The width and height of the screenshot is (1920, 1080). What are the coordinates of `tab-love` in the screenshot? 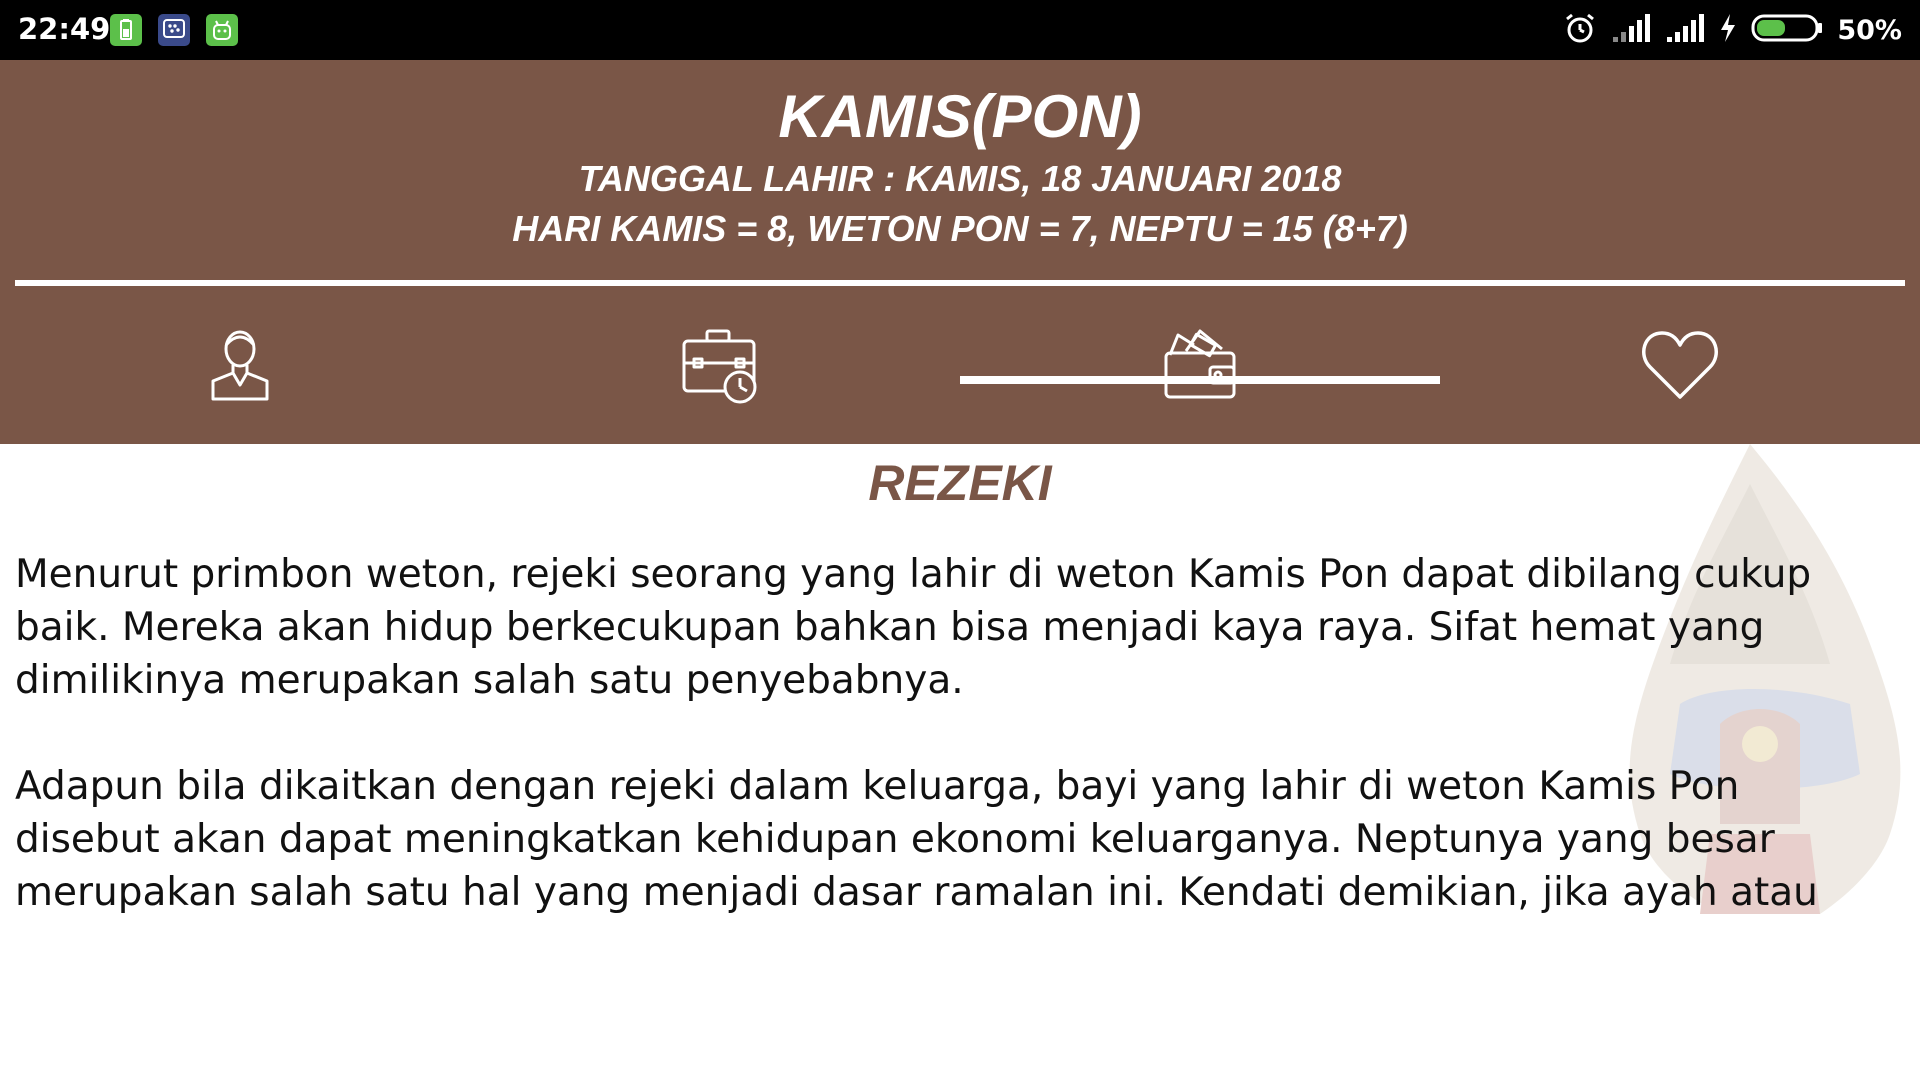 It's located at (1680, 365).